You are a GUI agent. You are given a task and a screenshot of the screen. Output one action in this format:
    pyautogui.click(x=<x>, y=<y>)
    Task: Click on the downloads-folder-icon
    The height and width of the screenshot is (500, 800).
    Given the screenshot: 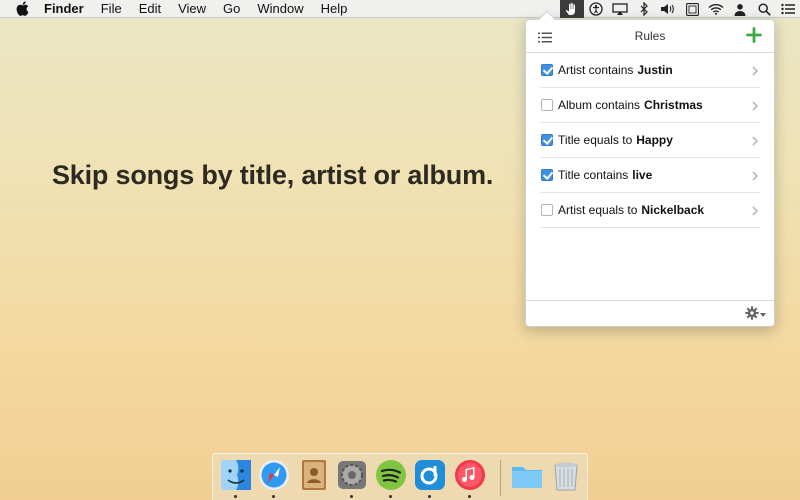 What is the action you would take?
    pyautogui.click(x=527, y=475)
    